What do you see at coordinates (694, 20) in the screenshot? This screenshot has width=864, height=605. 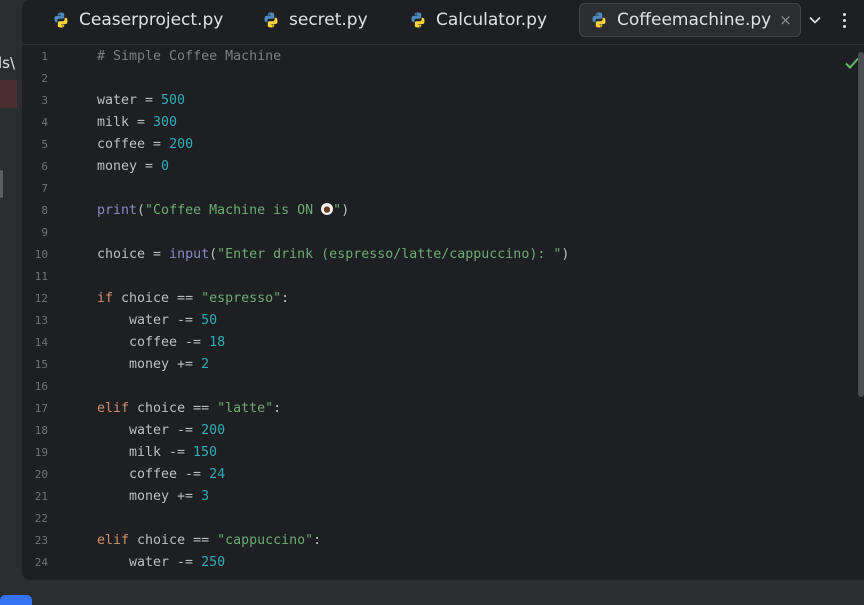 I see `tab-label: Coffeemachine.py` at bounding box center [694, 20].